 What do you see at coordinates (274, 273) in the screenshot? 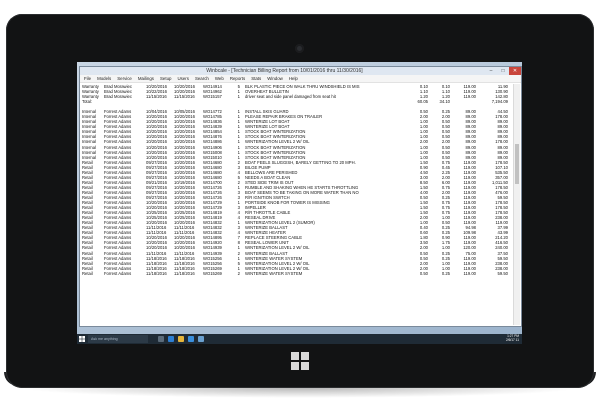
I see `table-cell: WINTERIZE WATER SYSTEM` at bounding box center [274, 273].